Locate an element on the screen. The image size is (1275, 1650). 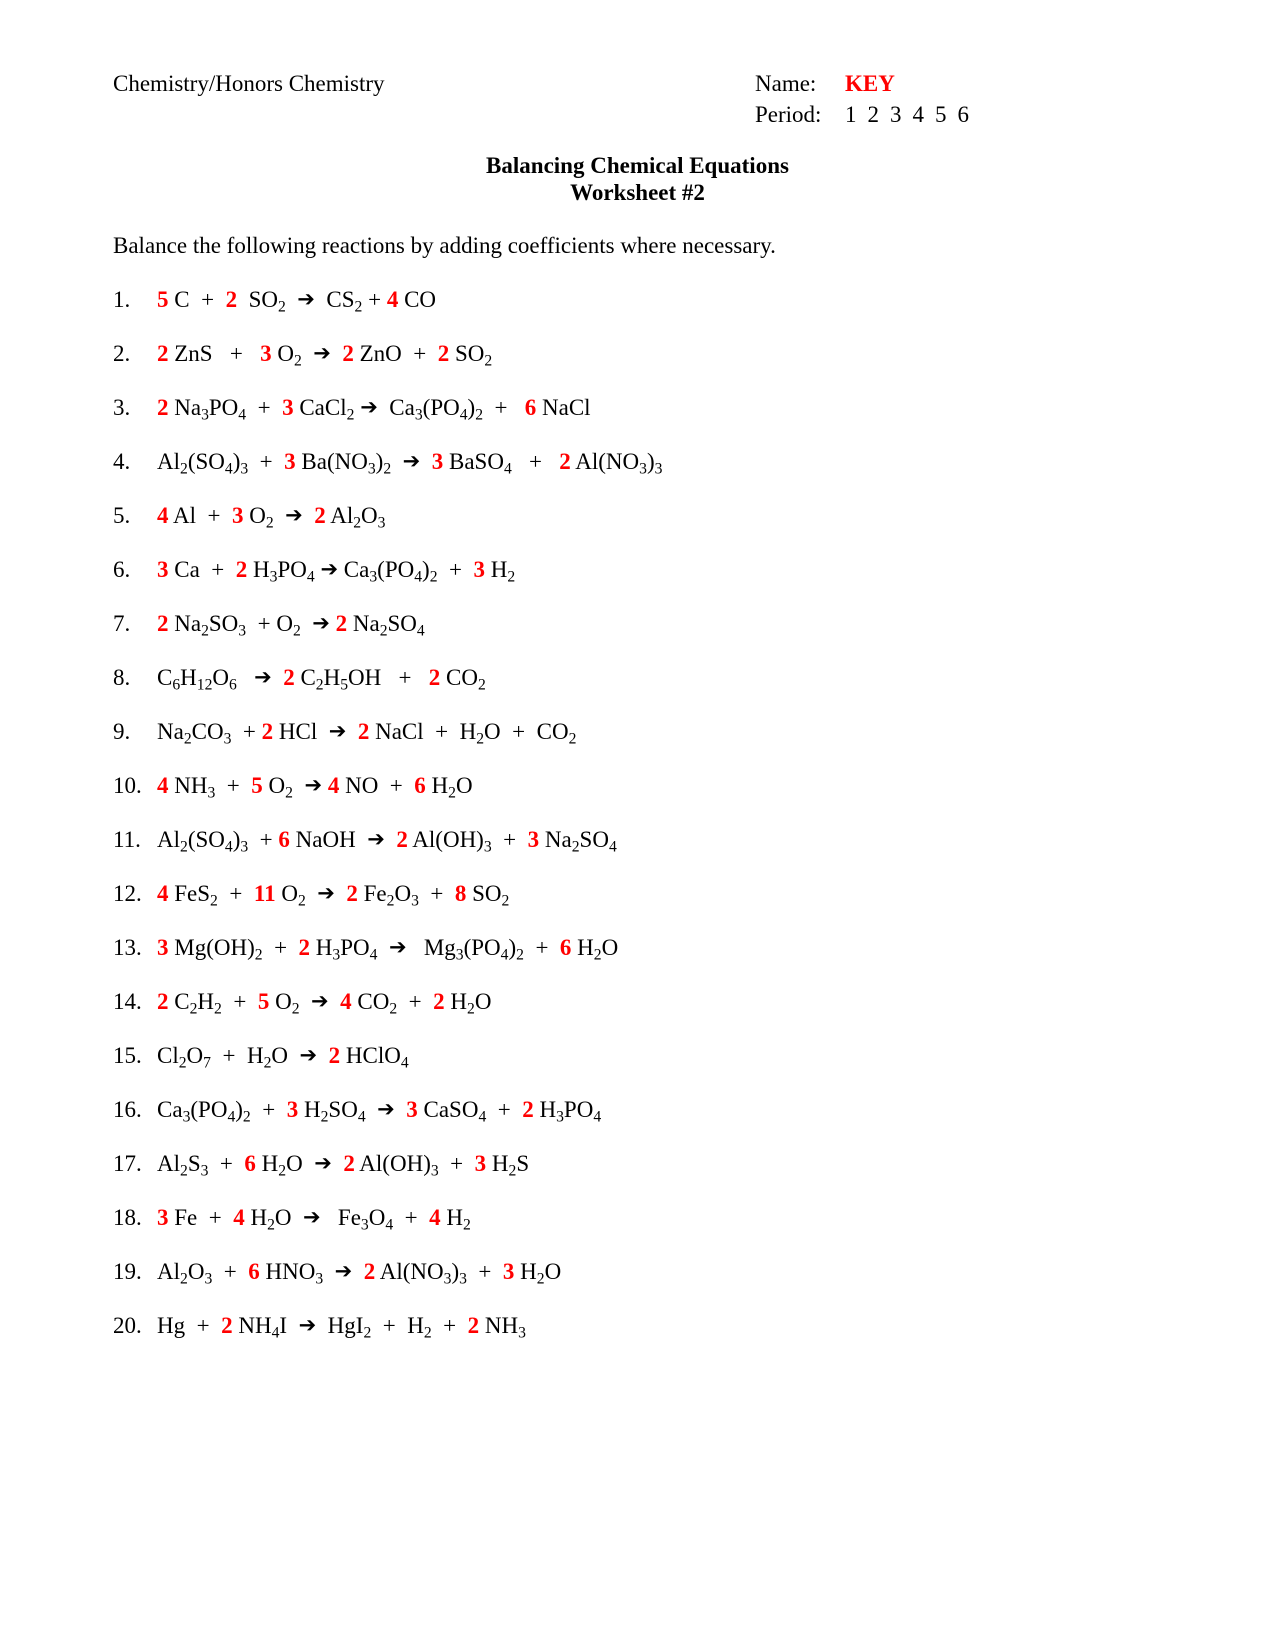
equation-row: 1. 5 C + 2 SO2 ➔ CS2 + 4 CO is located at coordinates (643, 313).